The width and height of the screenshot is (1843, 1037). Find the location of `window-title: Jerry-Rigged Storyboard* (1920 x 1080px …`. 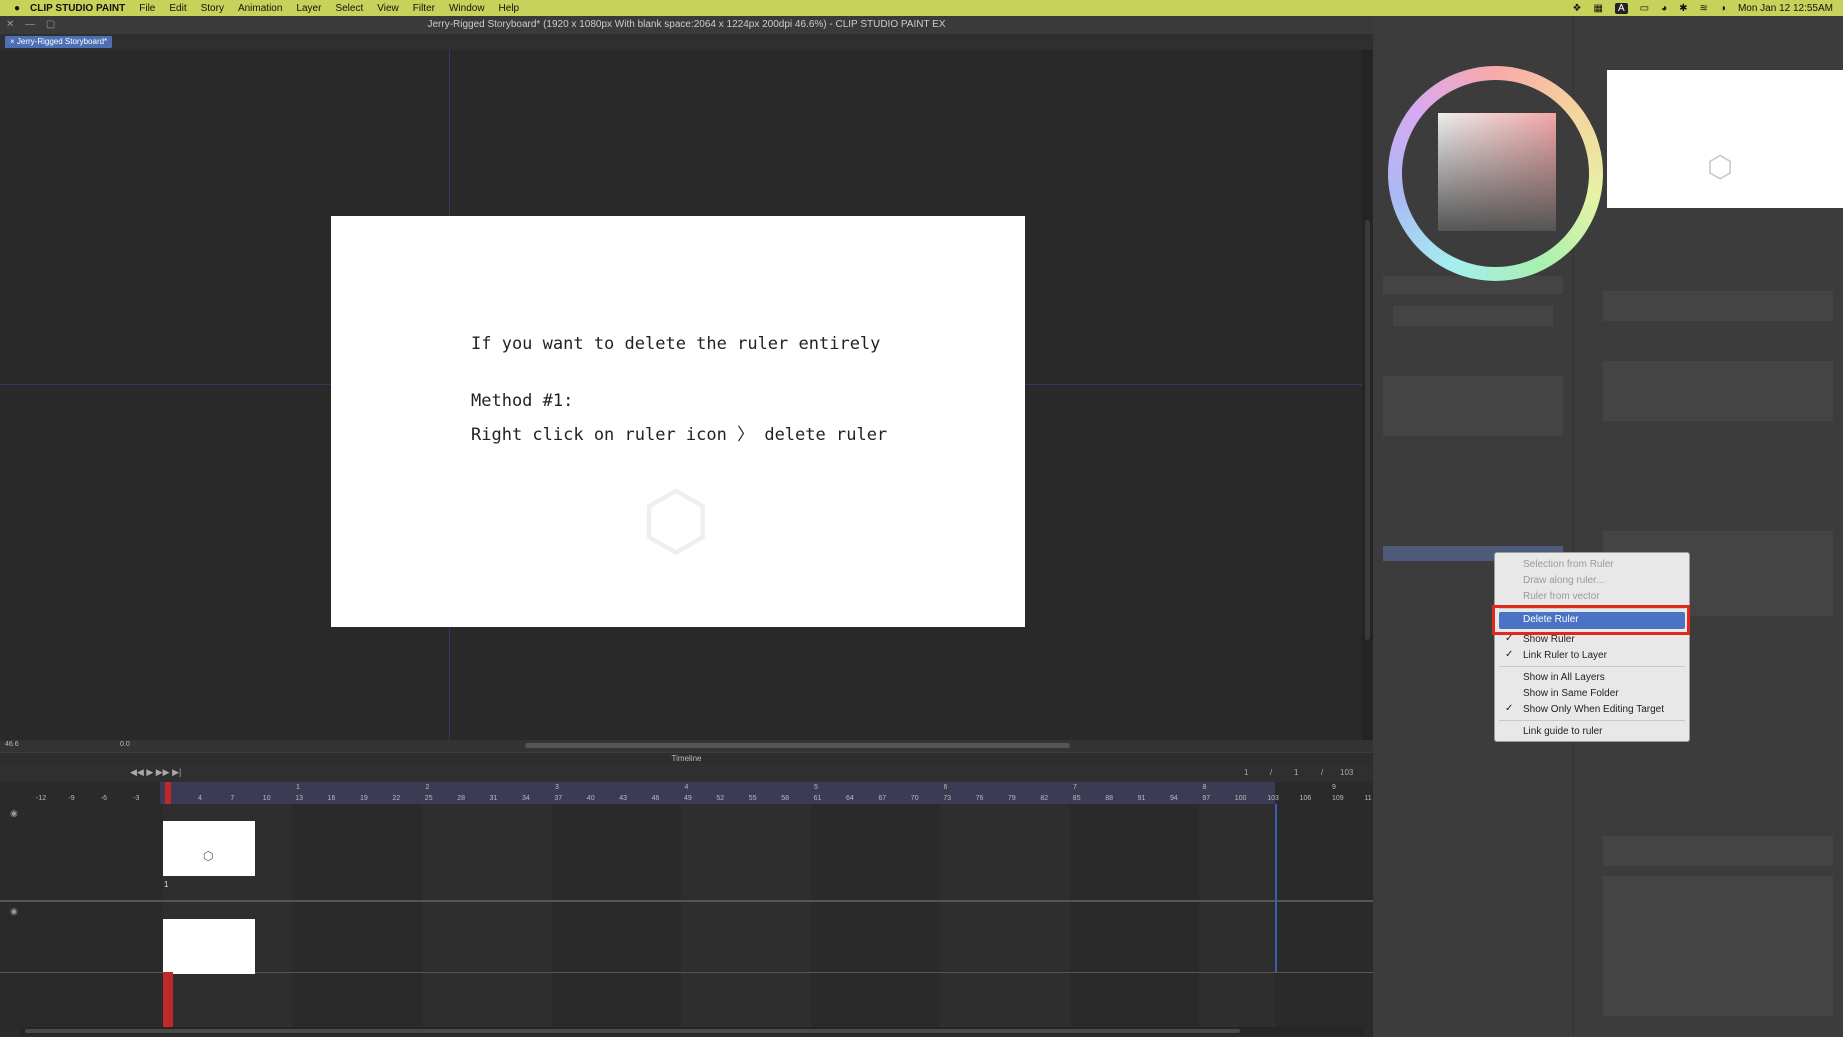

window-title: Jerry-Rigged Storyboard* (1920 x 1080px … is located at coordinates (686, 24).